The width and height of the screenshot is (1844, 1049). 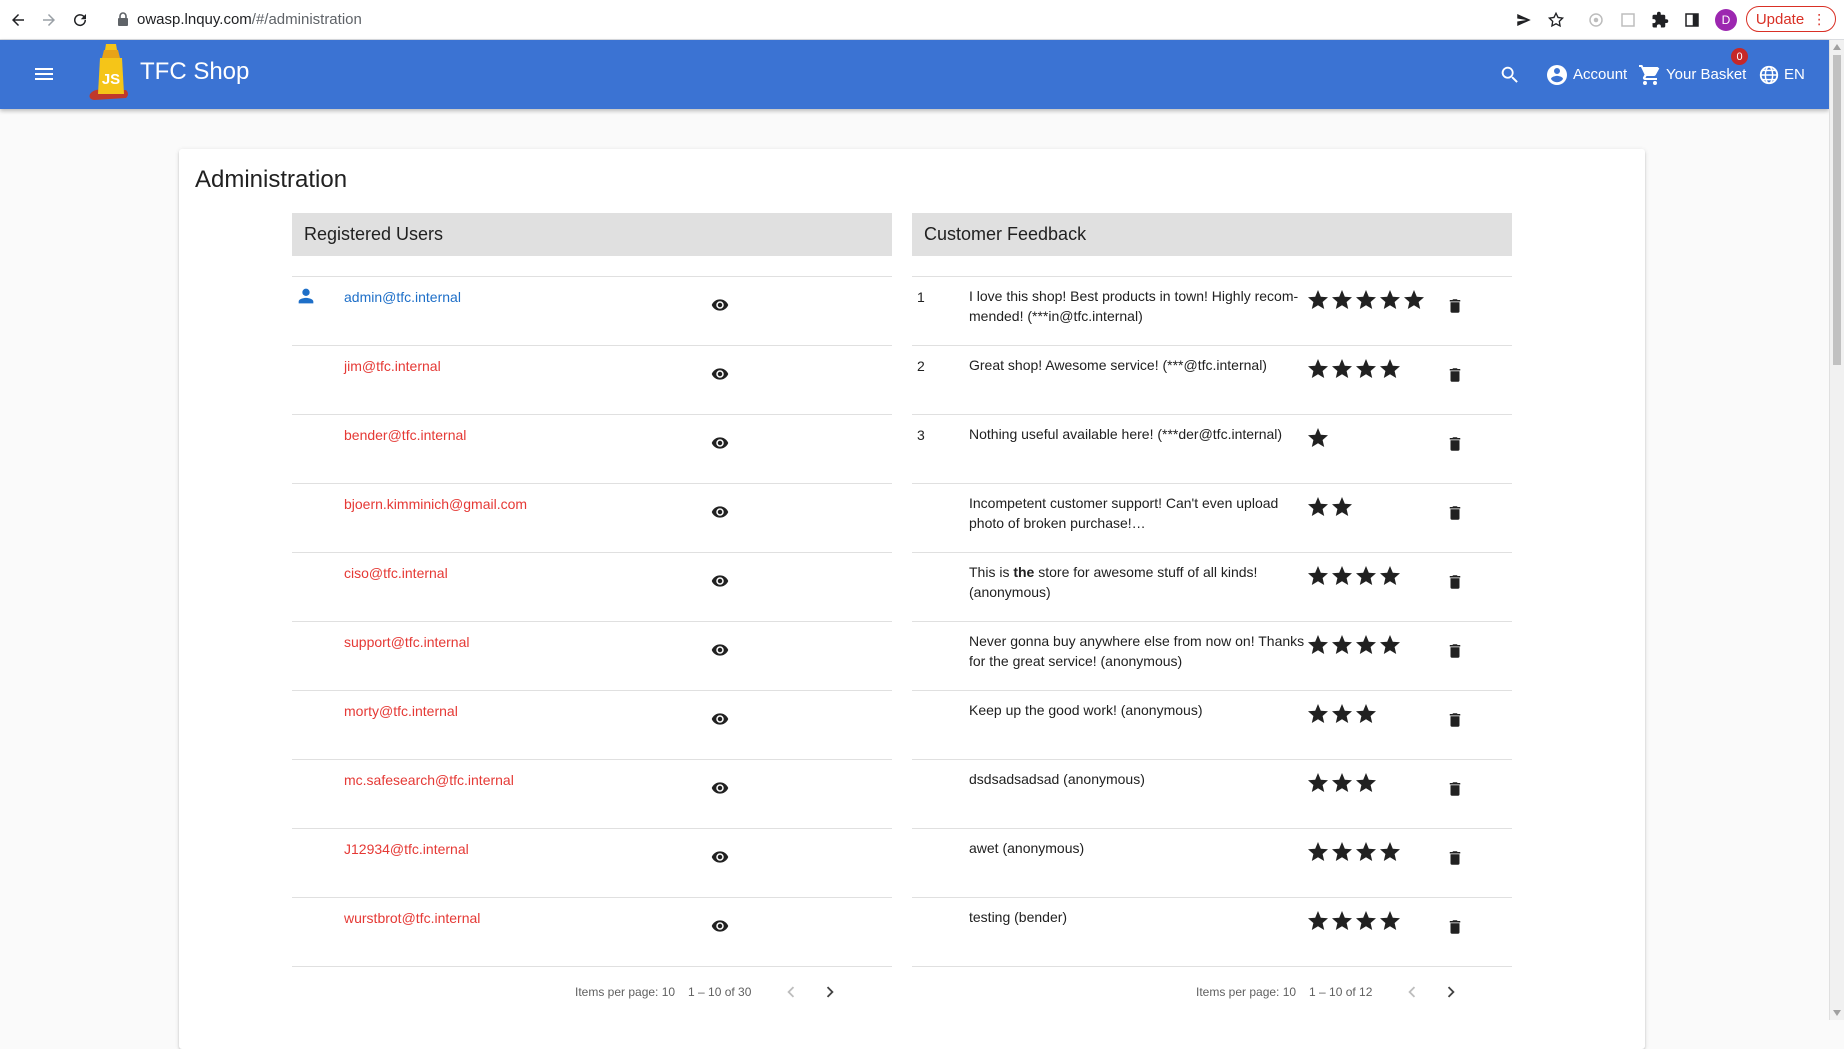 I want to click on customer-feedback-header: Customer Feedback, so click(x=1212, y=234).